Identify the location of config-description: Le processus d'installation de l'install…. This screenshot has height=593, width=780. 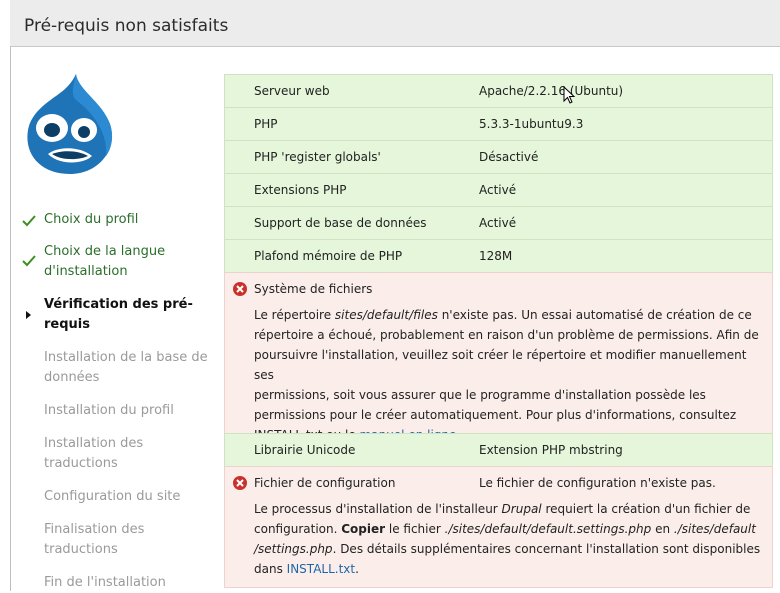
(510, 539).